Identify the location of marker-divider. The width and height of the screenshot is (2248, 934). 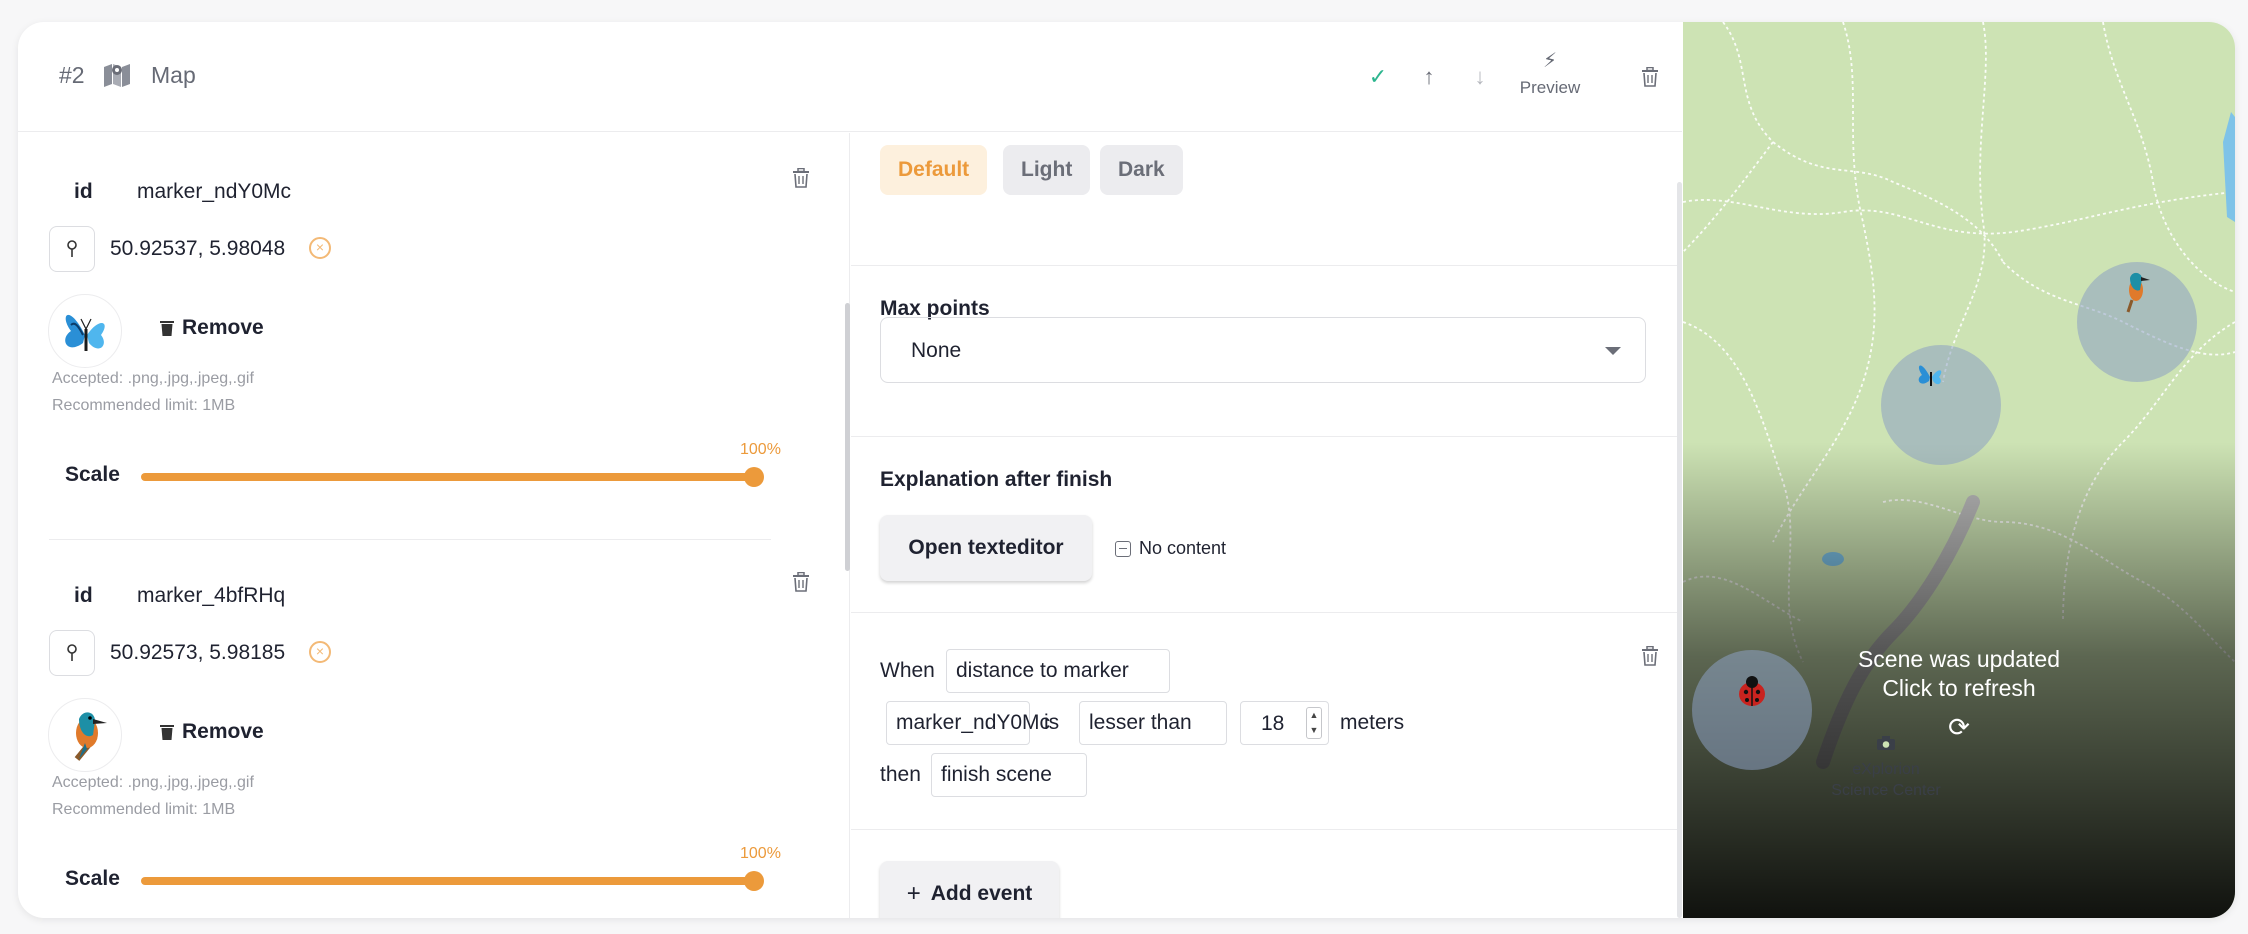
(410, 539).